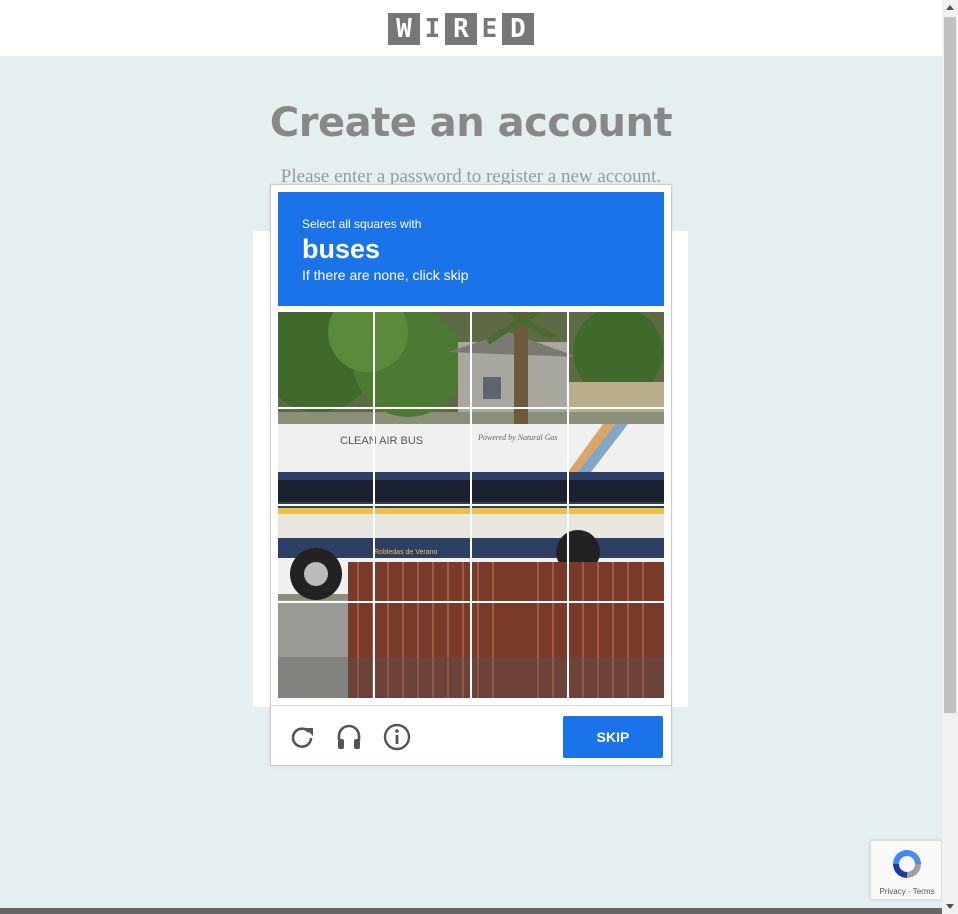  What do you see at coordinates (950, 7) in the screenshot?
I see `scroll-up-icon` at bounding box center [950, 7].